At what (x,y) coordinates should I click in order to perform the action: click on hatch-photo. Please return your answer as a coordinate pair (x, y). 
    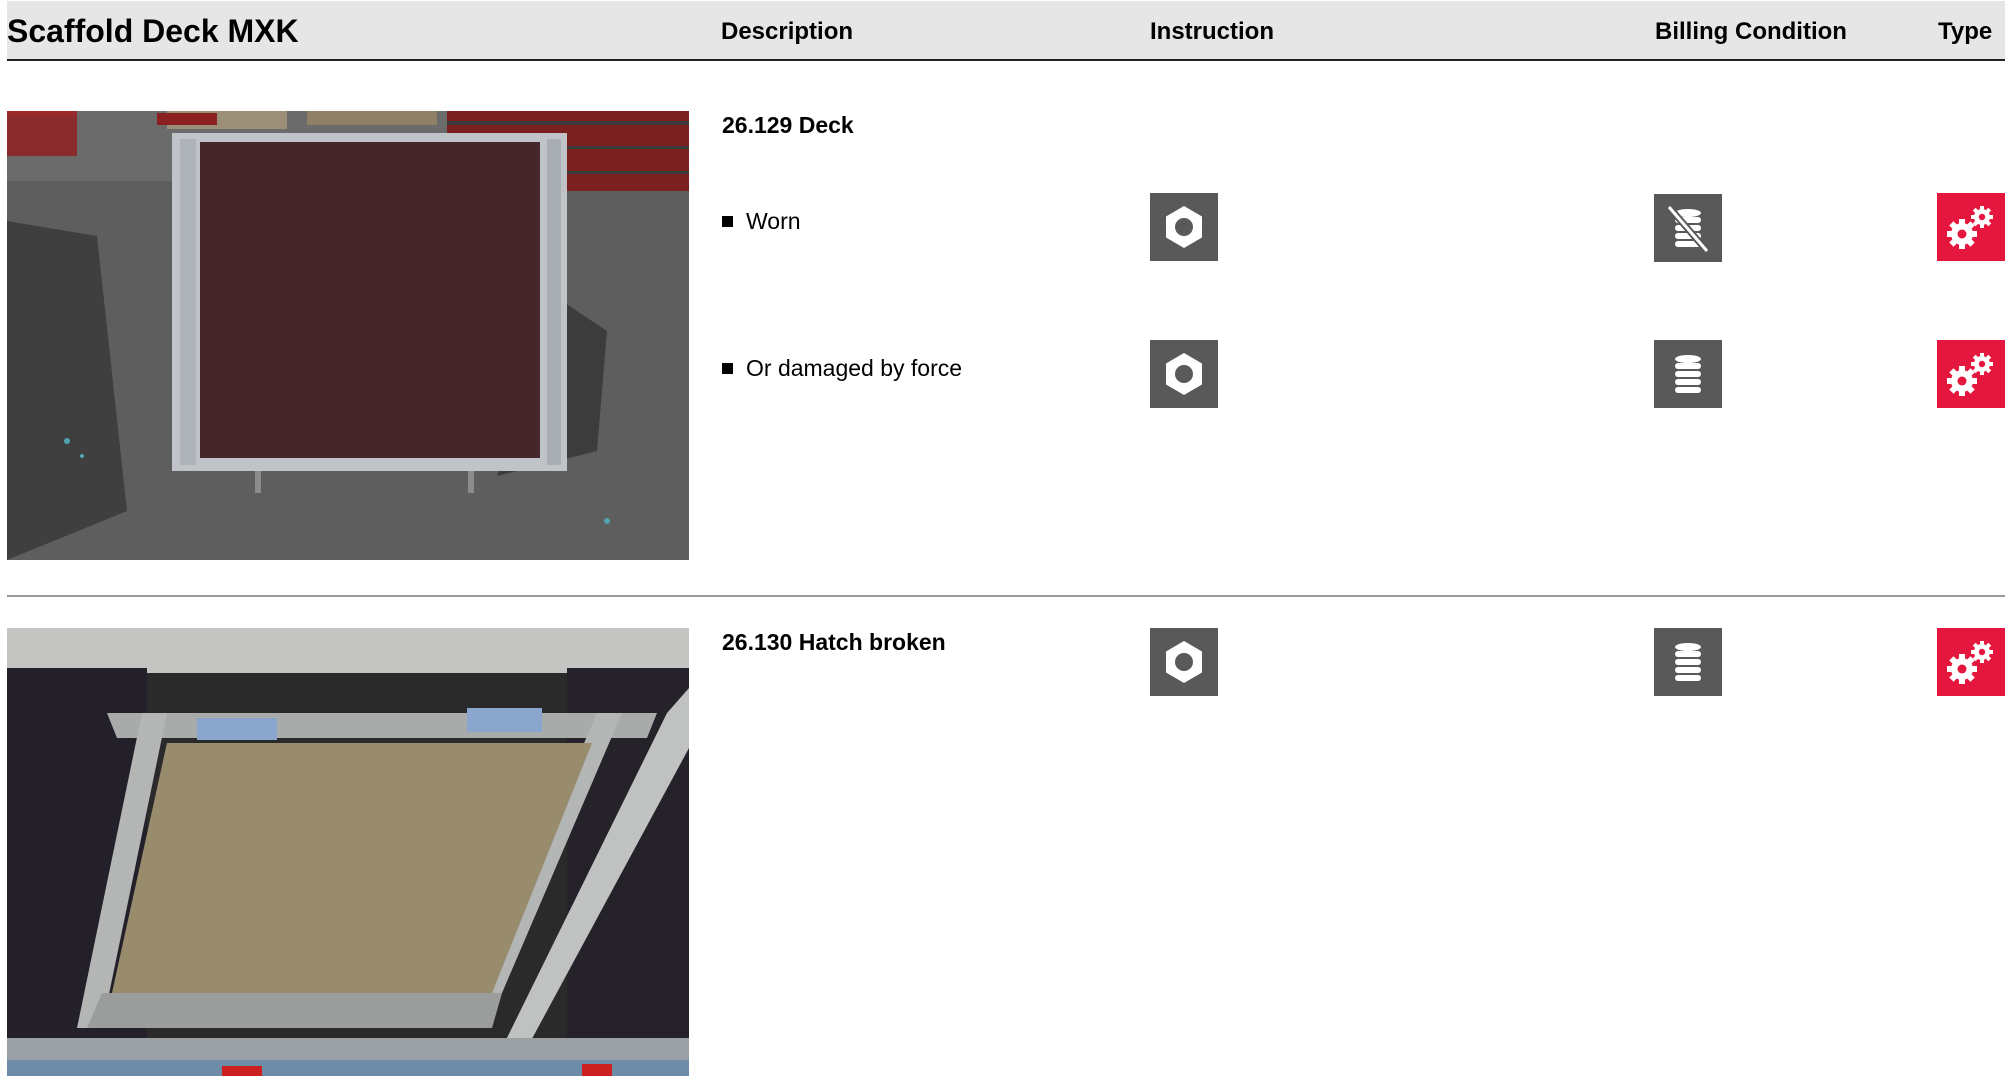
    Looking at the image, I should click on (348, 852).